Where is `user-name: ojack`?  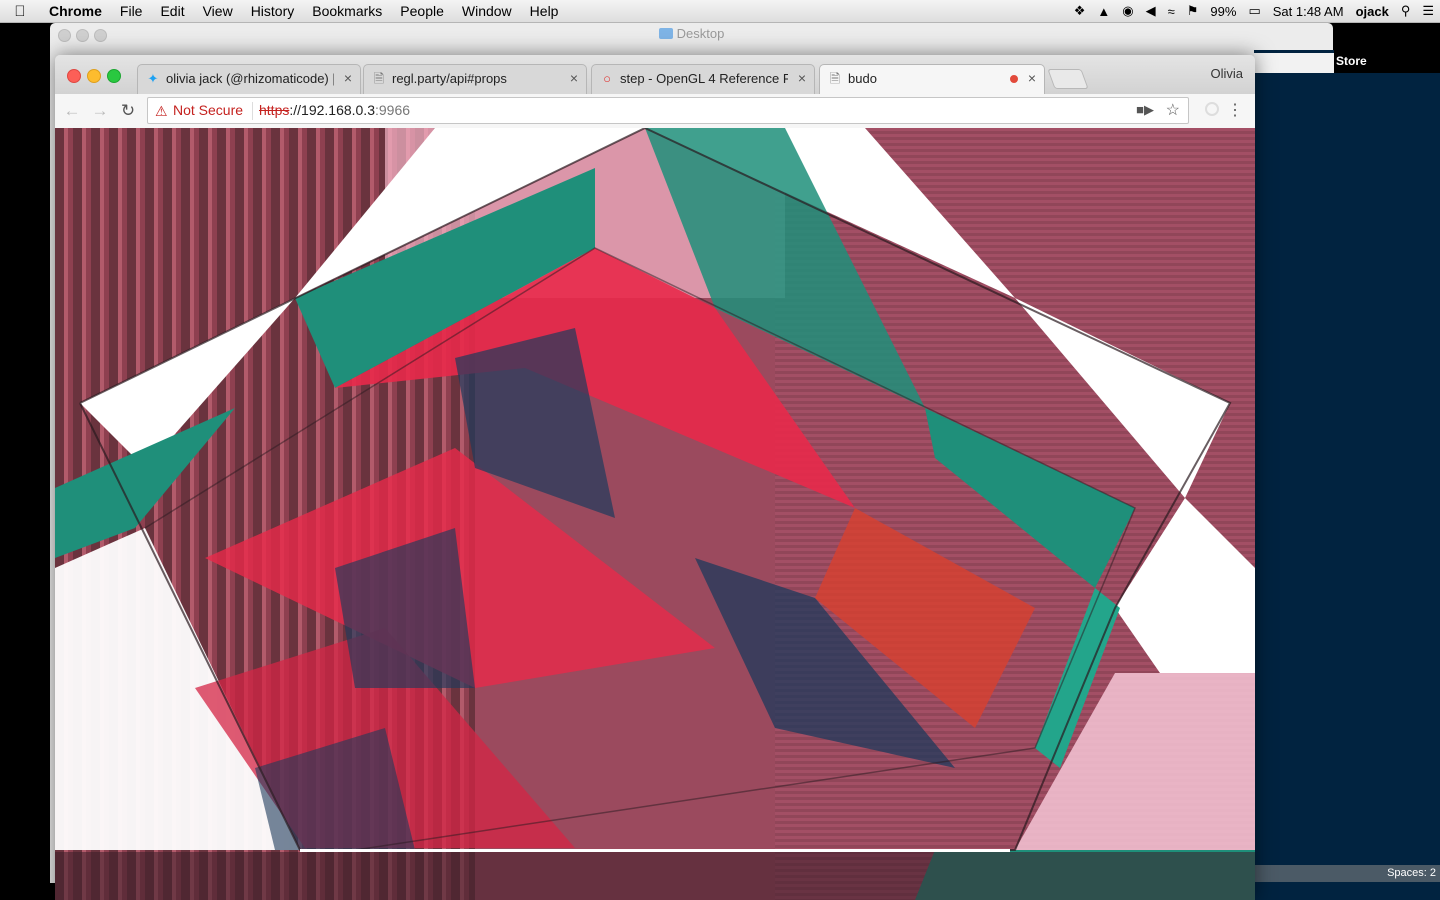 user-name: ojack is located at coordinates (1372, 11).